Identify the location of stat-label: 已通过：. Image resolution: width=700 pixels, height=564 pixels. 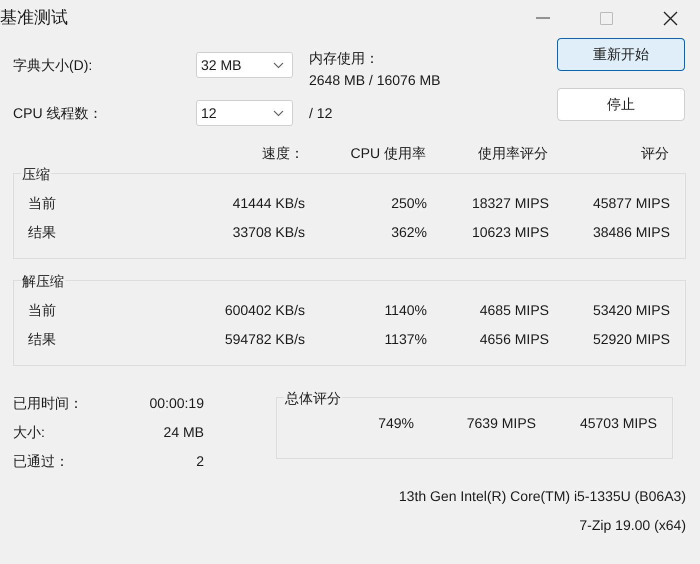
(41, 461).